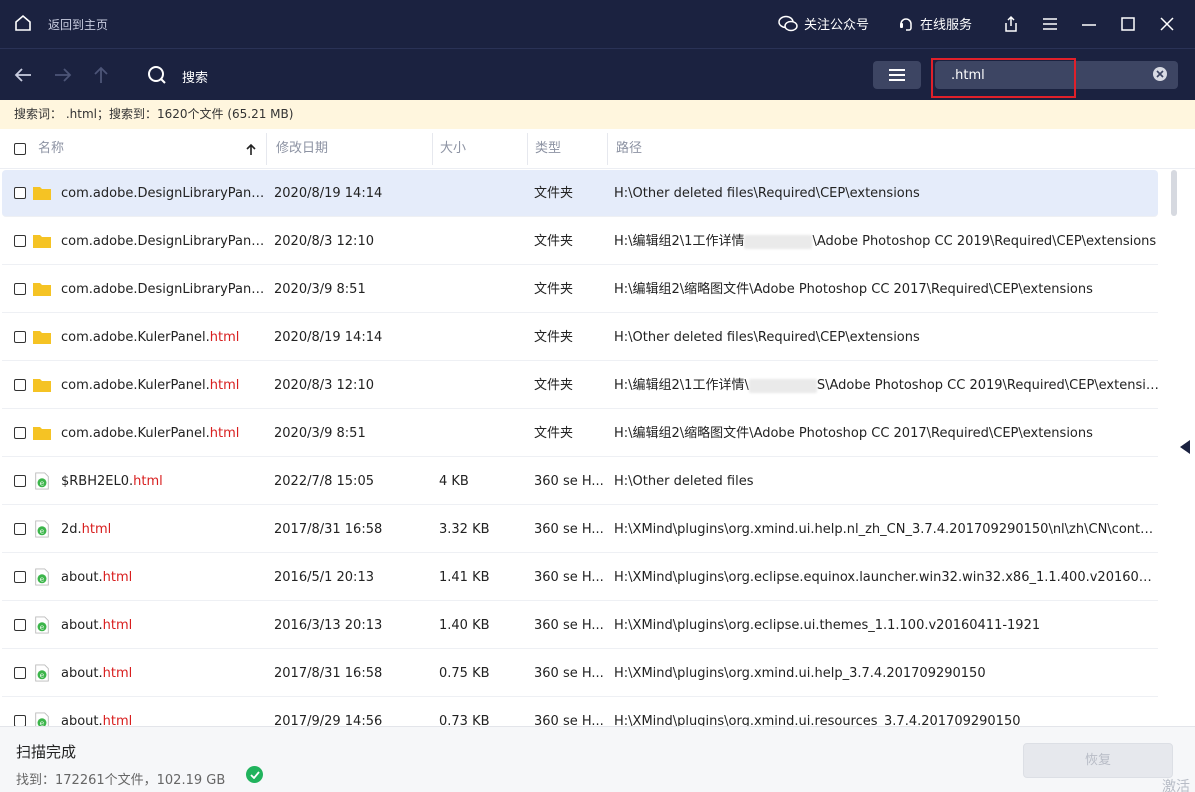 Image resolution: width=1195 pixels, height=792 pixels. I want to click on file-date: 2020/8/3 12:10, so click(324, 241).